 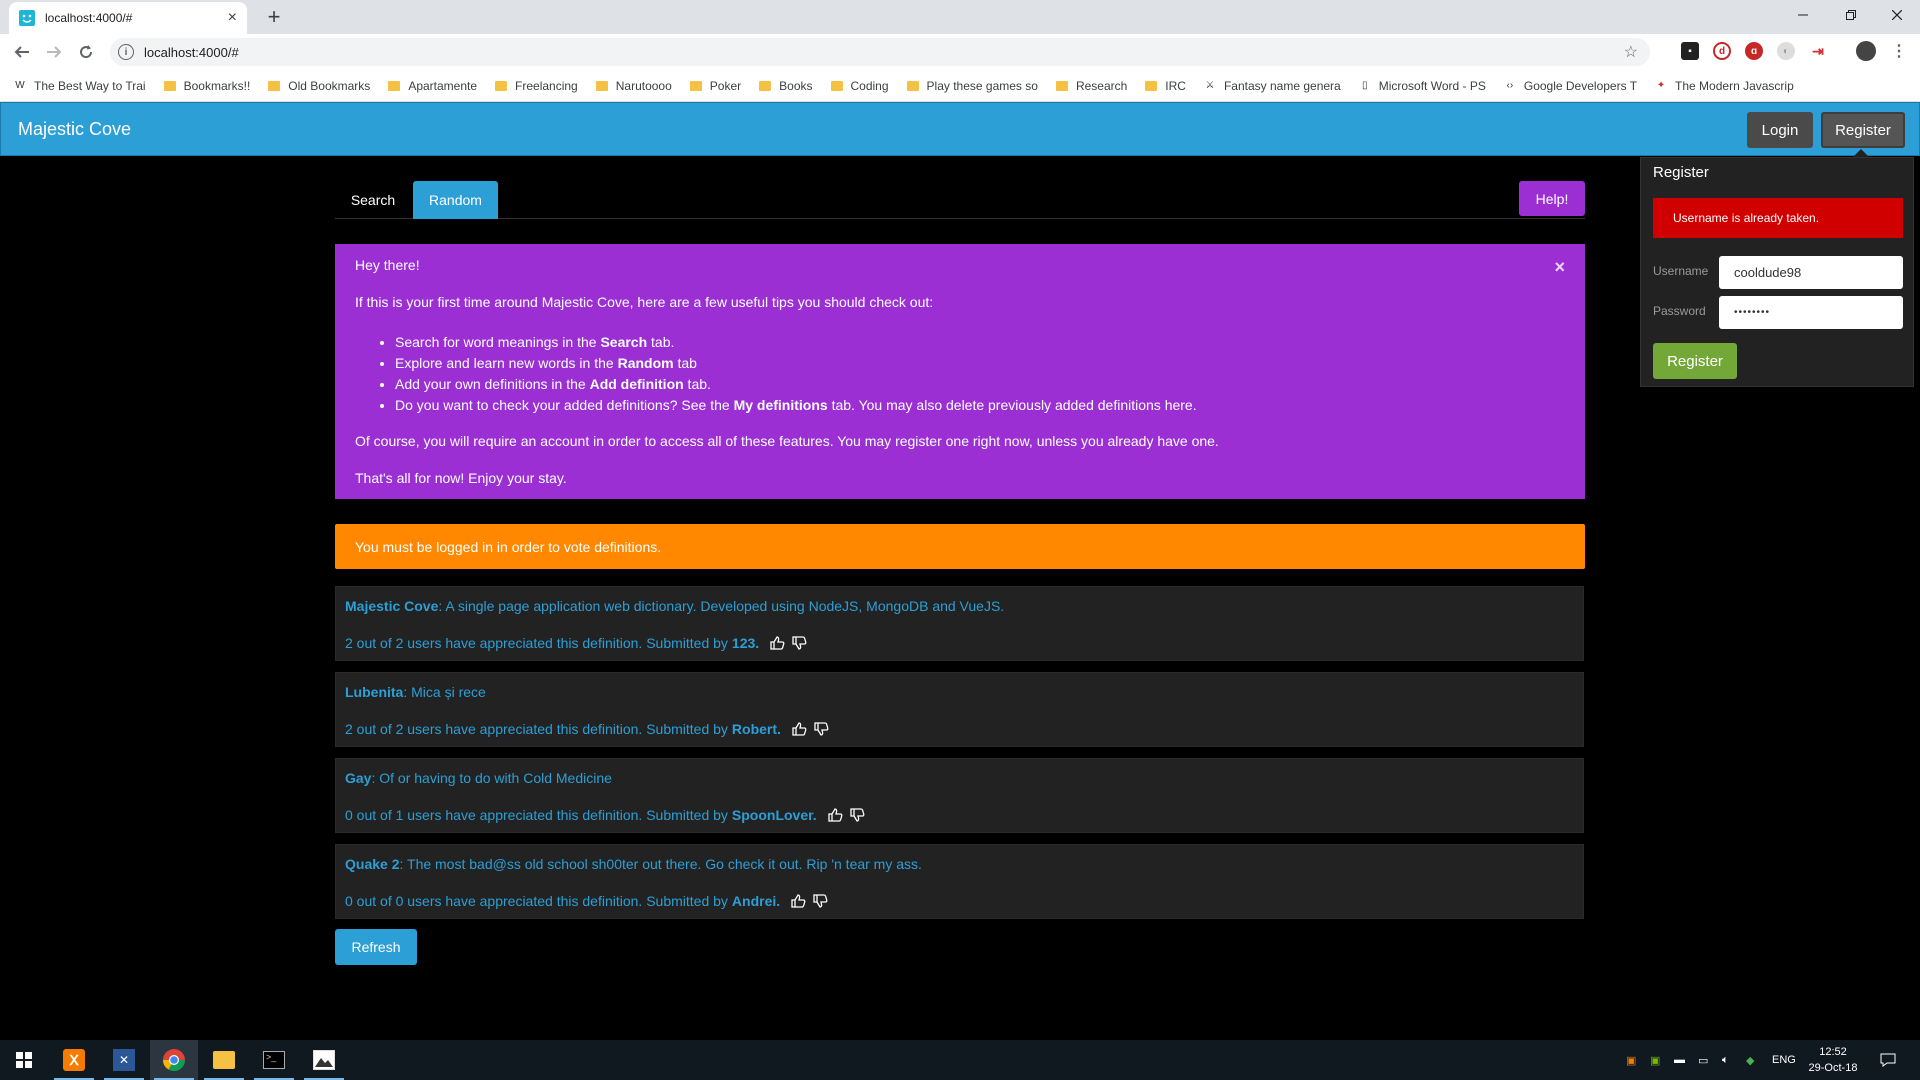 What do you see at coordinates (1754, 51) in the screenshot?
I see `extension-3-icon: ɑ` at bounding box center [1754, 51].